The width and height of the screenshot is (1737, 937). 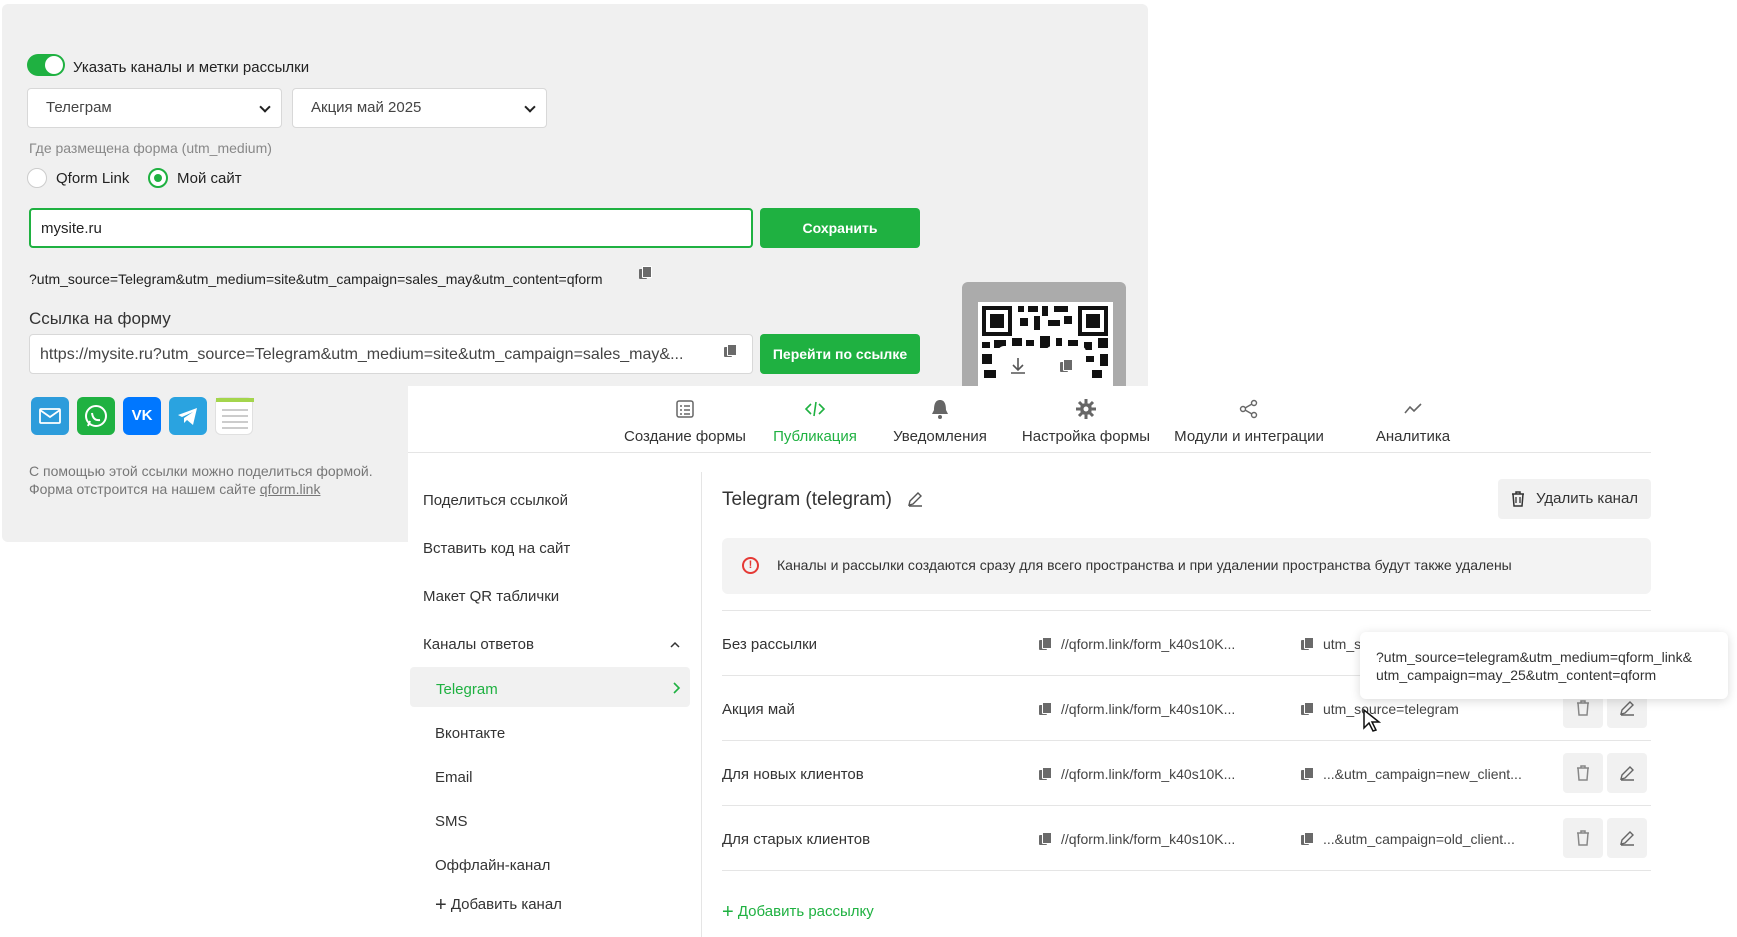 I want to click on whatsapp-icon, so click(x=96, y=416).